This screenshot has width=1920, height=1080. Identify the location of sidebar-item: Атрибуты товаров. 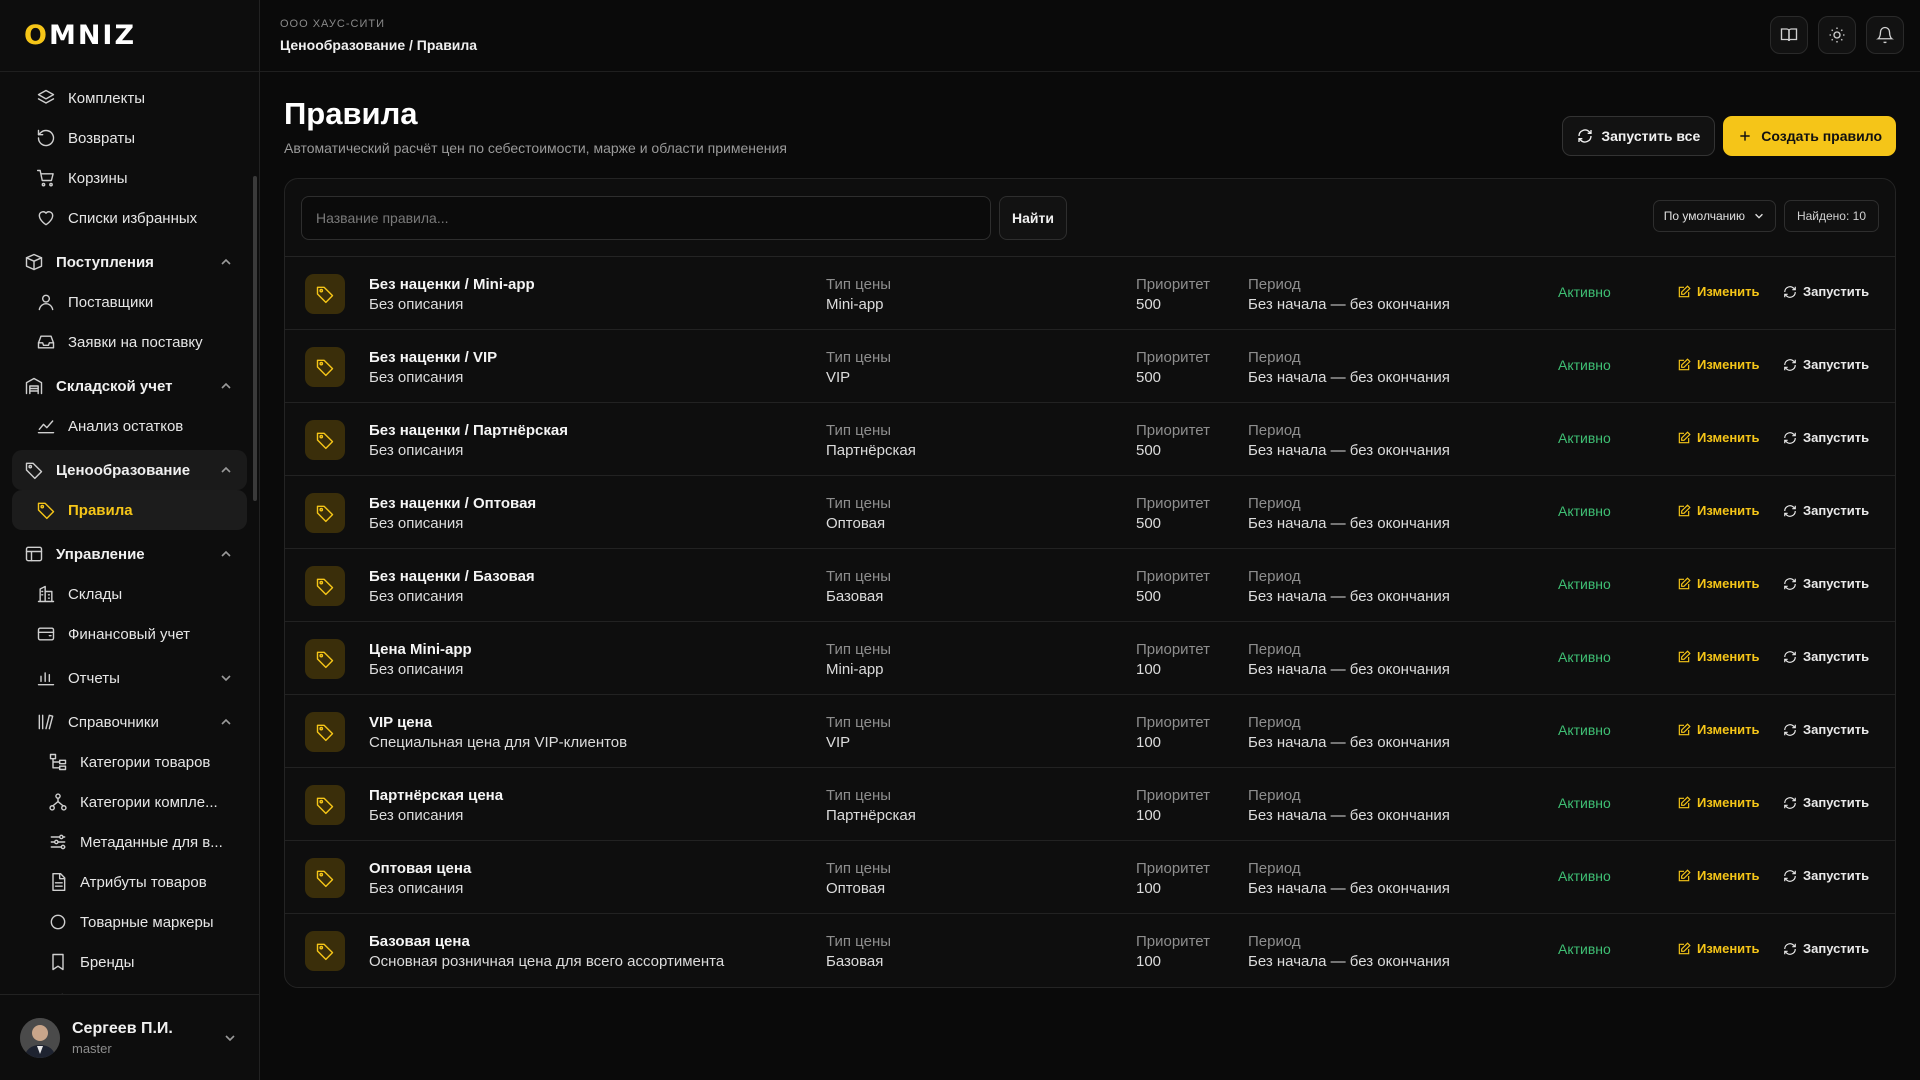
(129, 882).